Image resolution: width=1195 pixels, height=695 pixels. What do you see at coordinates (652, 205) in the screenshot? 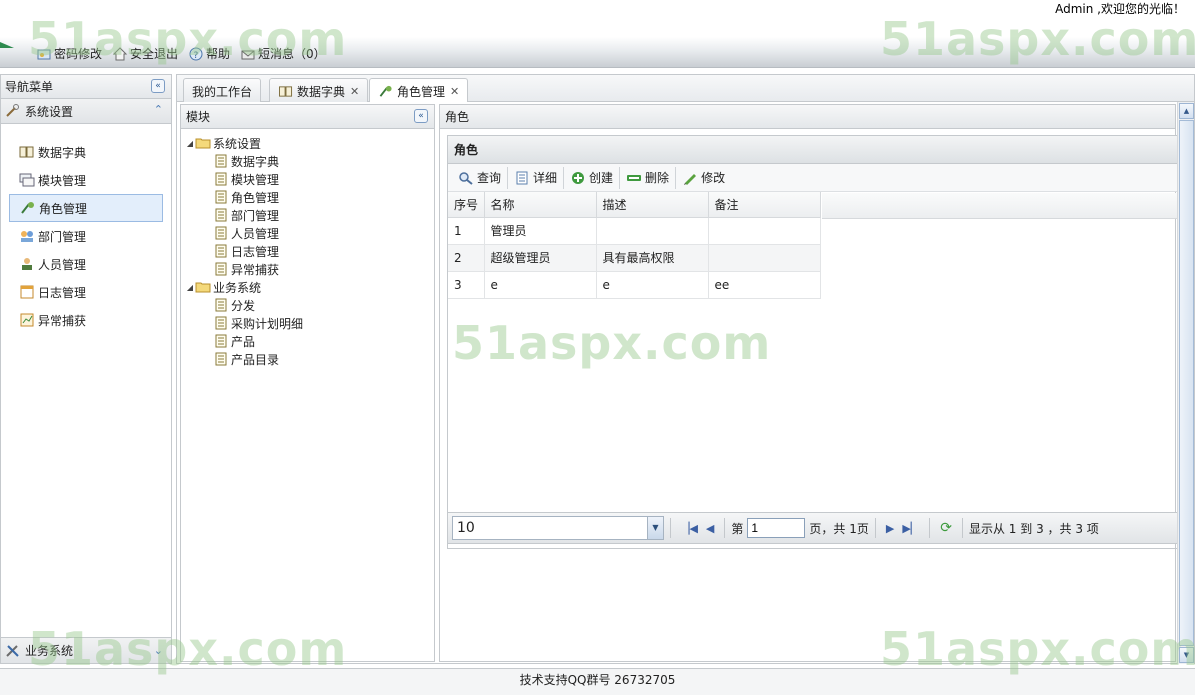
I see `column-header: 描述` at bounding box center [652, 205].